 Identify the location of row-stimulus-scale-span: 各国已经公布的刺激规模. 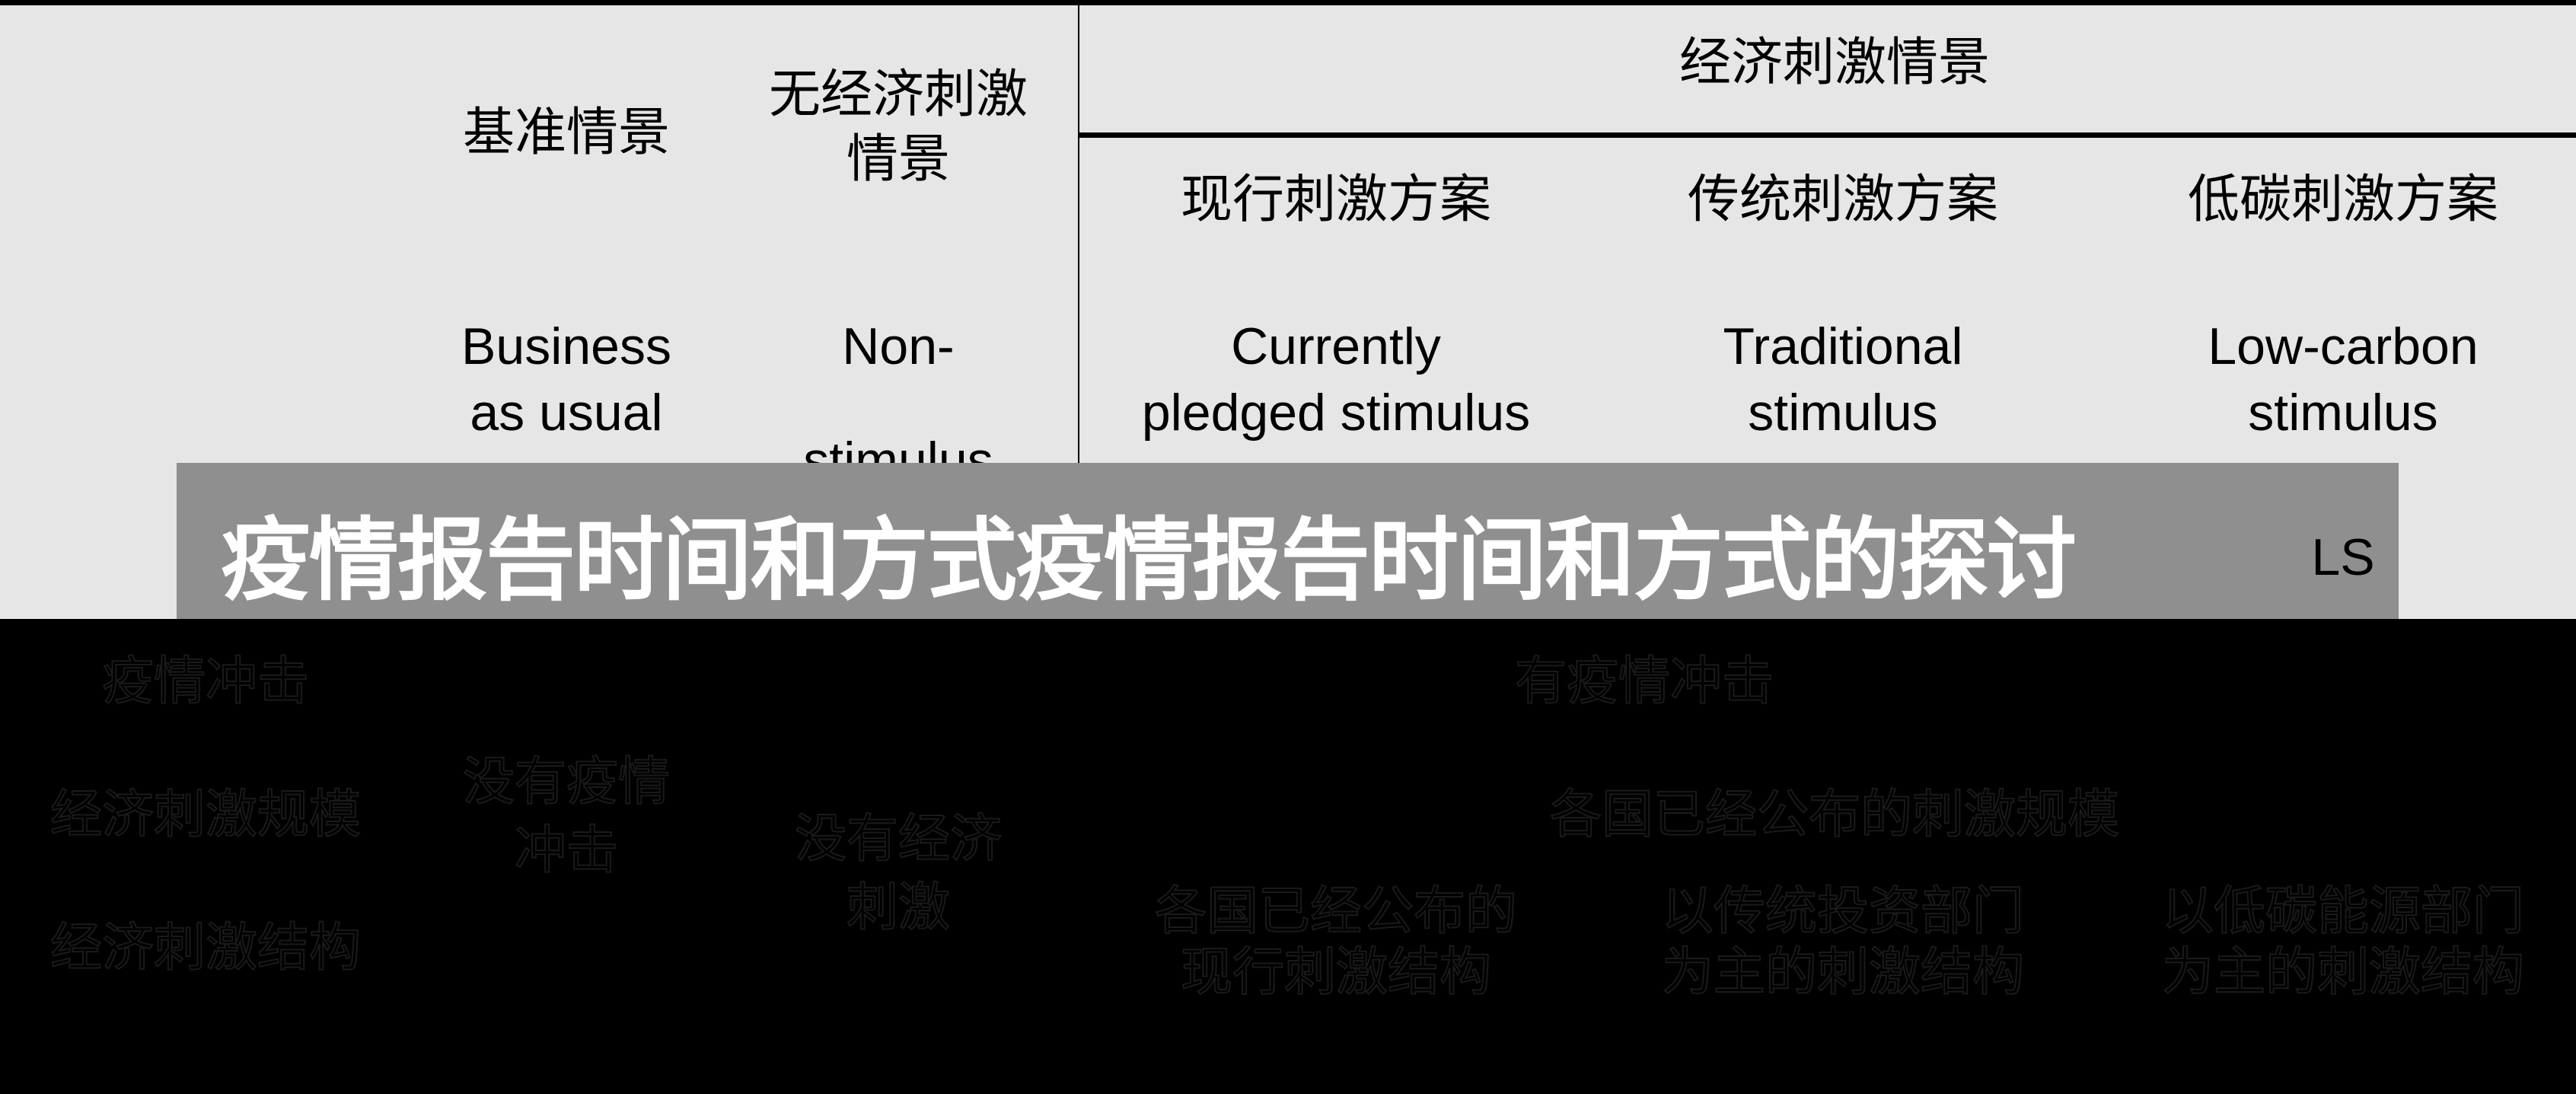
(1834, 815).